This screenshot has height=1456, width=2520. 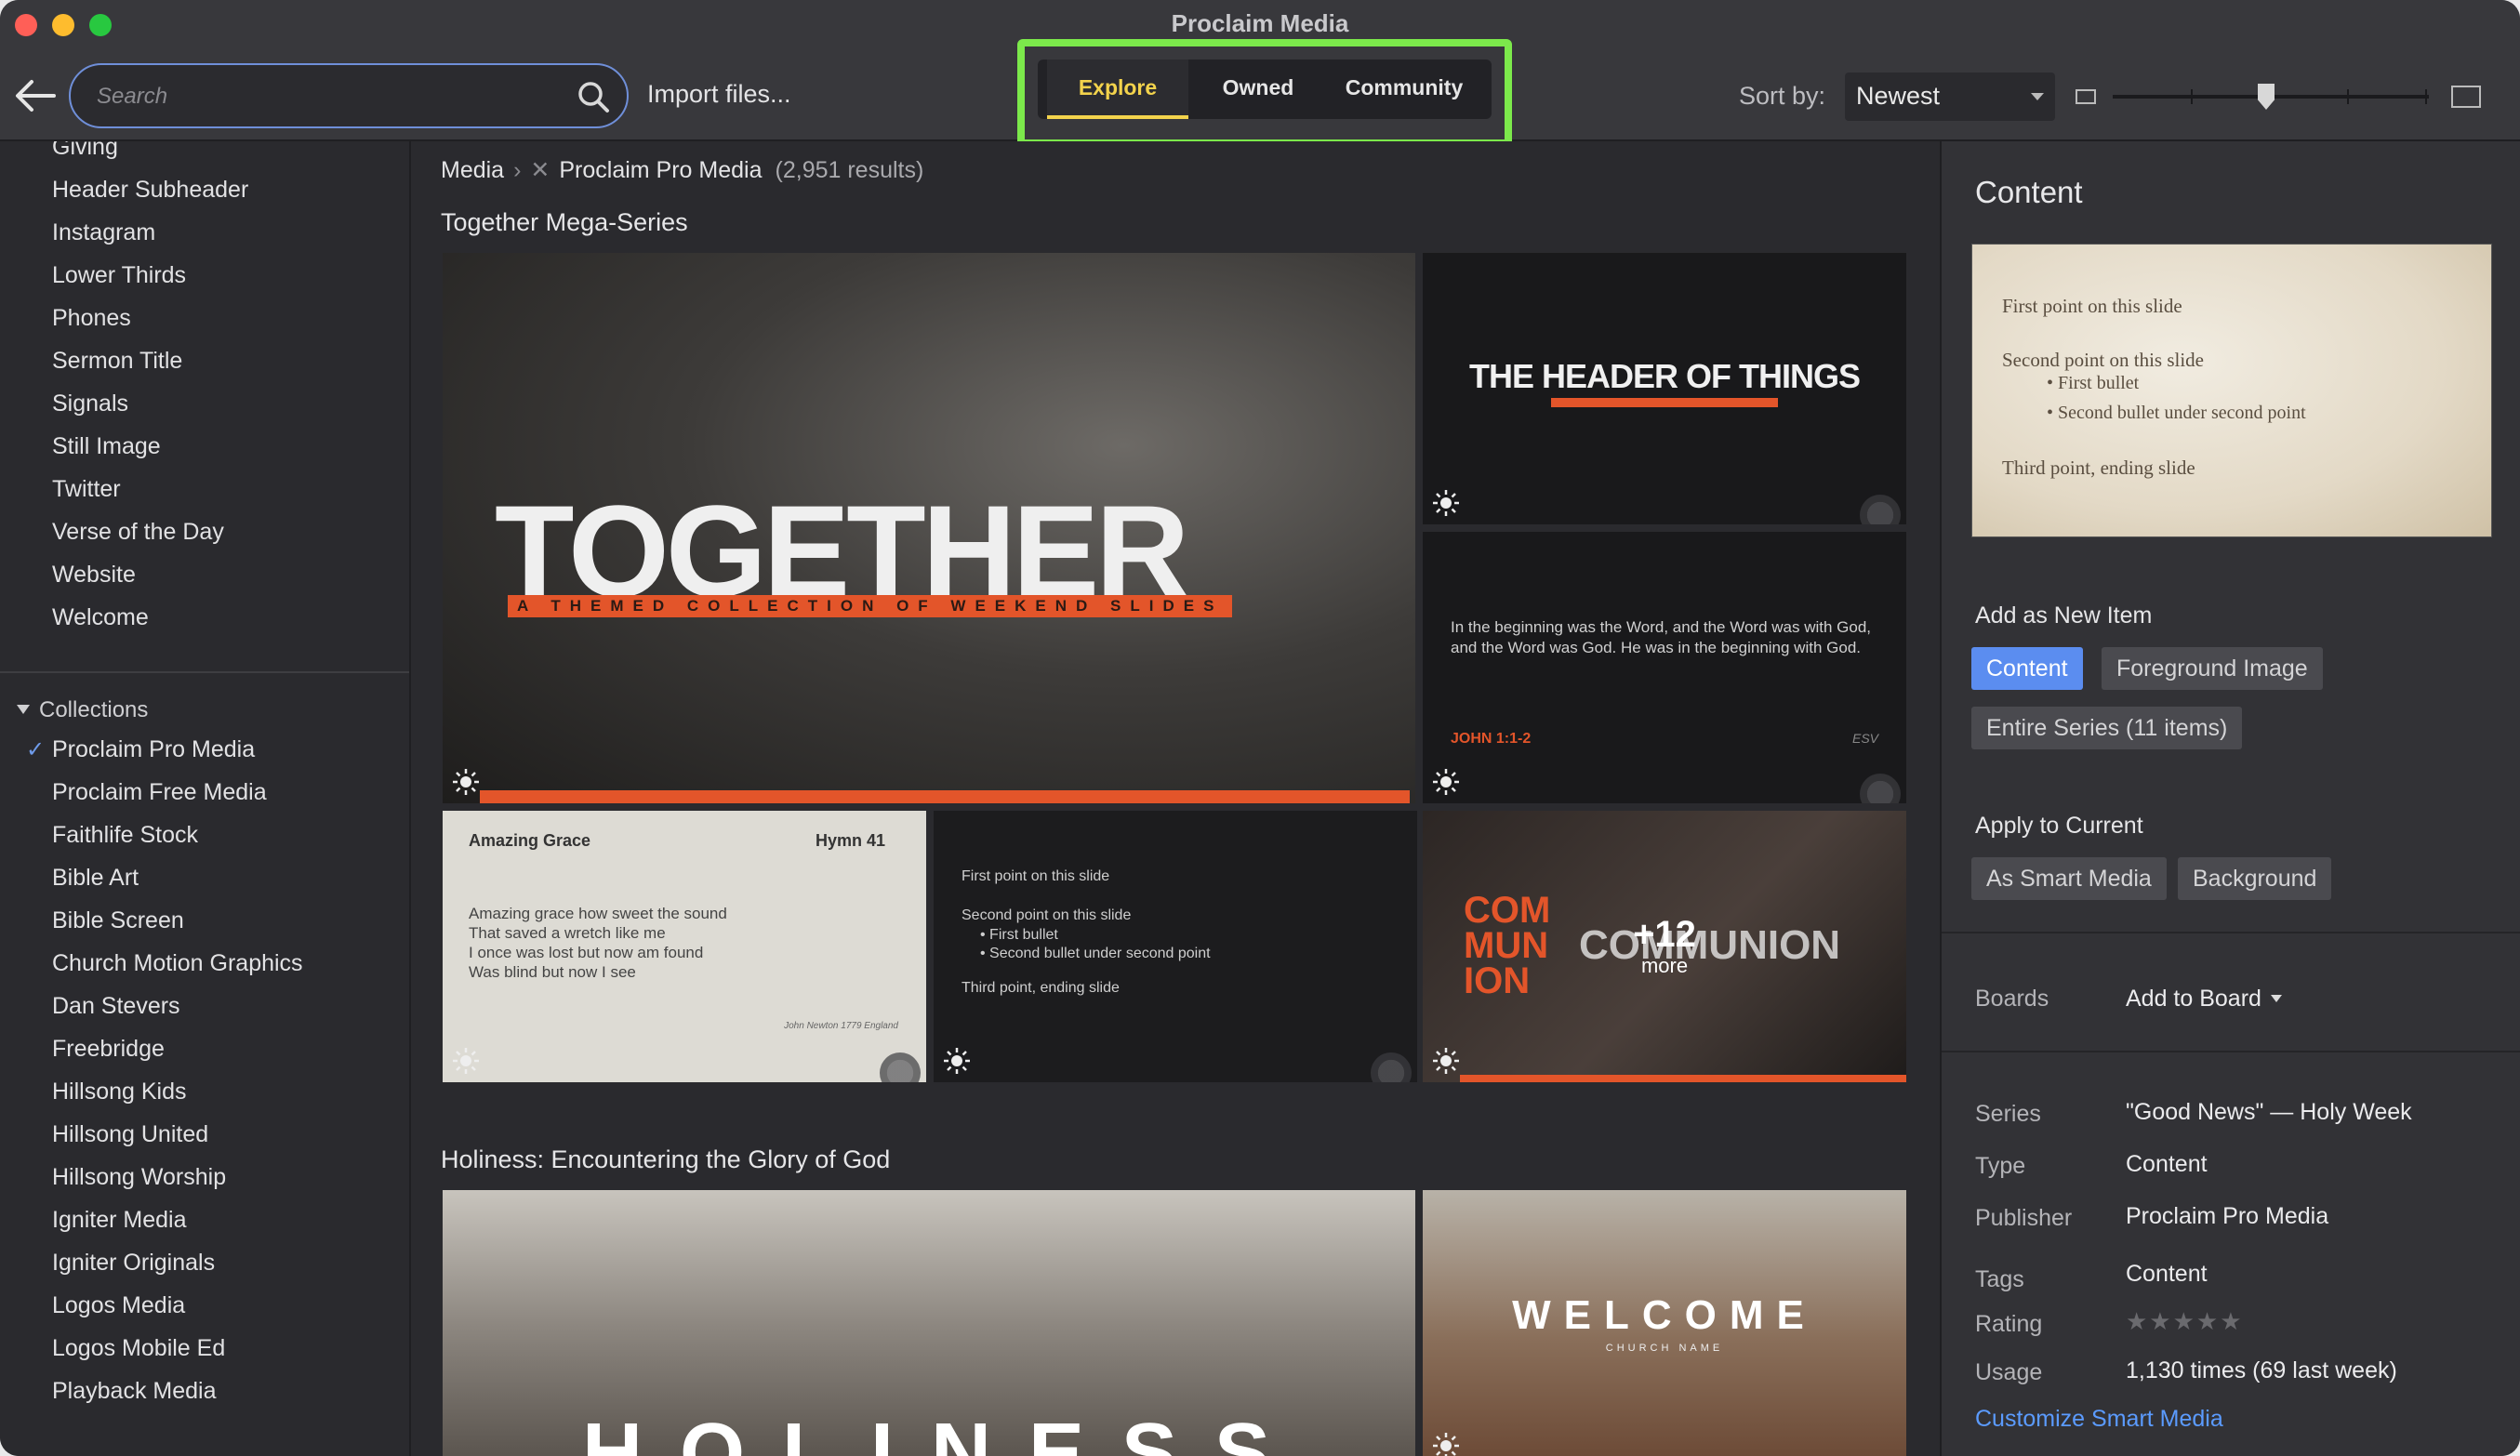 What do you see at coordinates (2086, 96) in the screenshot?
I see `small-thumbnail-icon` at bounding box center [2086, 96].